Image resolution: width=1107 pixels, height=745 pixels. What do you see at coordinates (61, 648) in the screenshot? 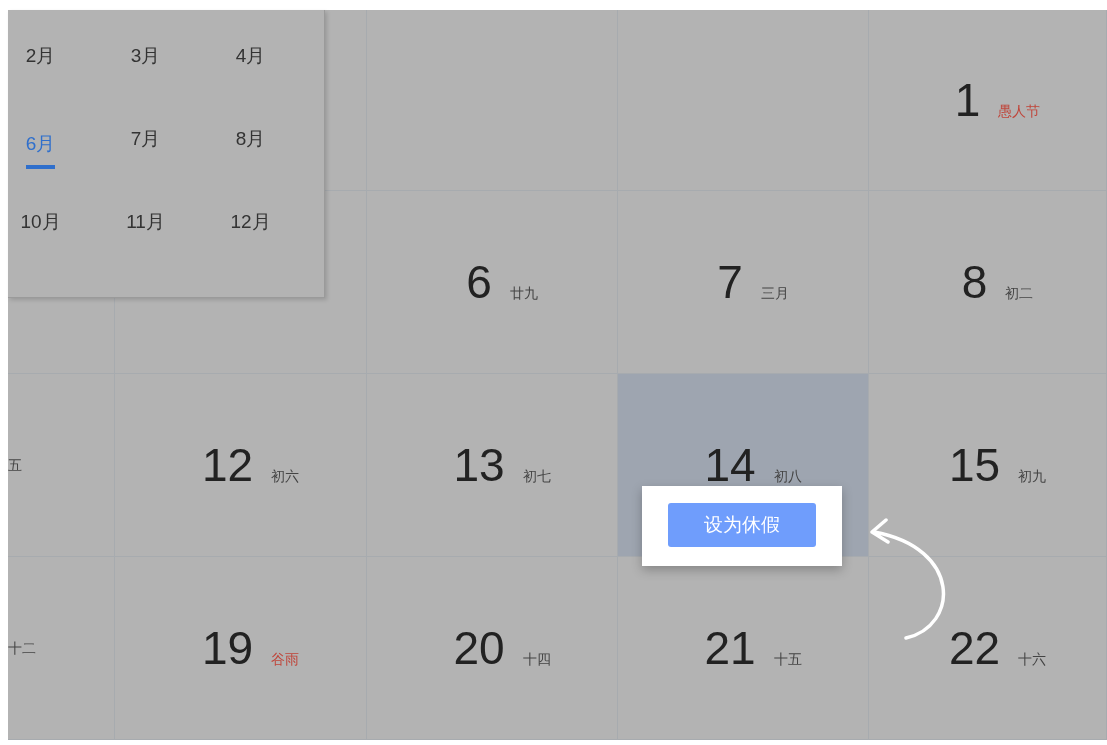
I see `day-cell: 十二` at bounding box center [61, 648].